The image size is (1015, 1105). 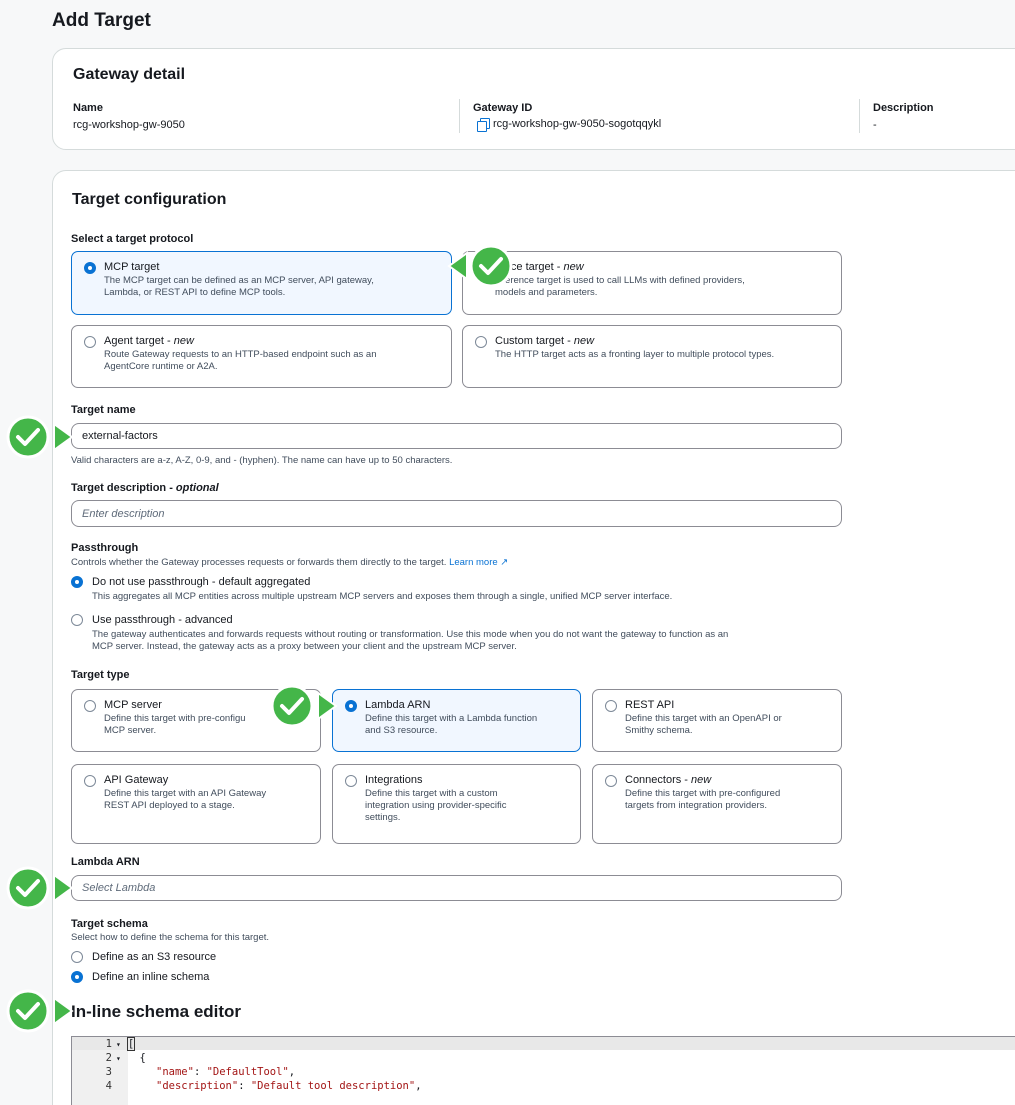 What do you see at coordinates (483, 125) in the screenshot?
I see `copy-icon` at bounding box center [483, 125].